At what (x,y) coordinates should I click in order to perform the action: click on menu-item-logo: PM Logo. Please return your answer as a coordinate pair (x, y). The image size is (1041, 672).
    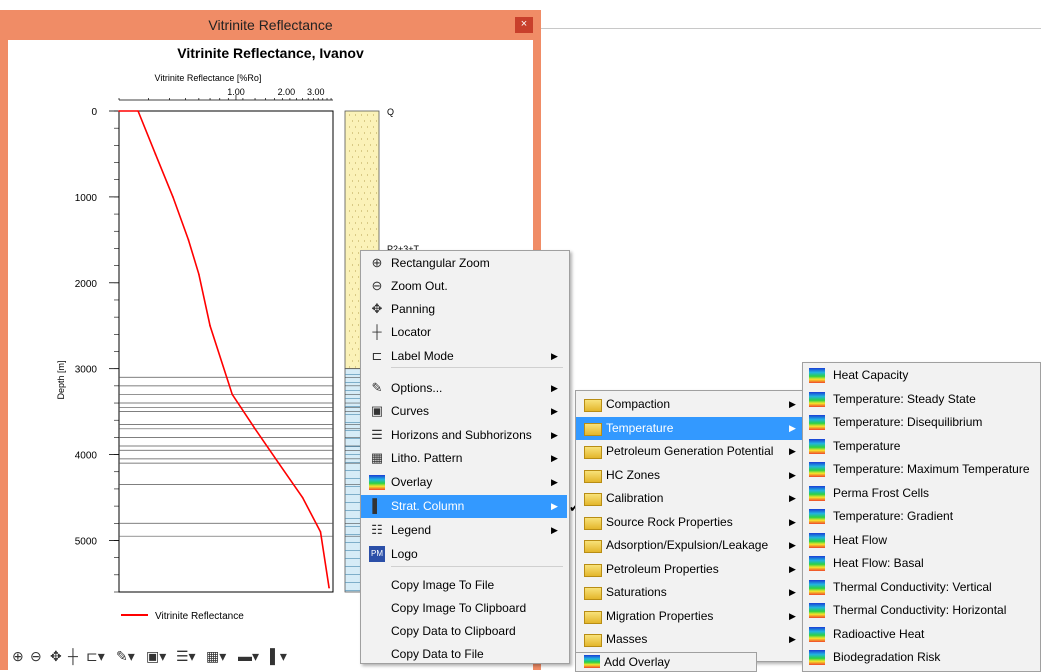
    Looking at the image, I should click on (464, 554).